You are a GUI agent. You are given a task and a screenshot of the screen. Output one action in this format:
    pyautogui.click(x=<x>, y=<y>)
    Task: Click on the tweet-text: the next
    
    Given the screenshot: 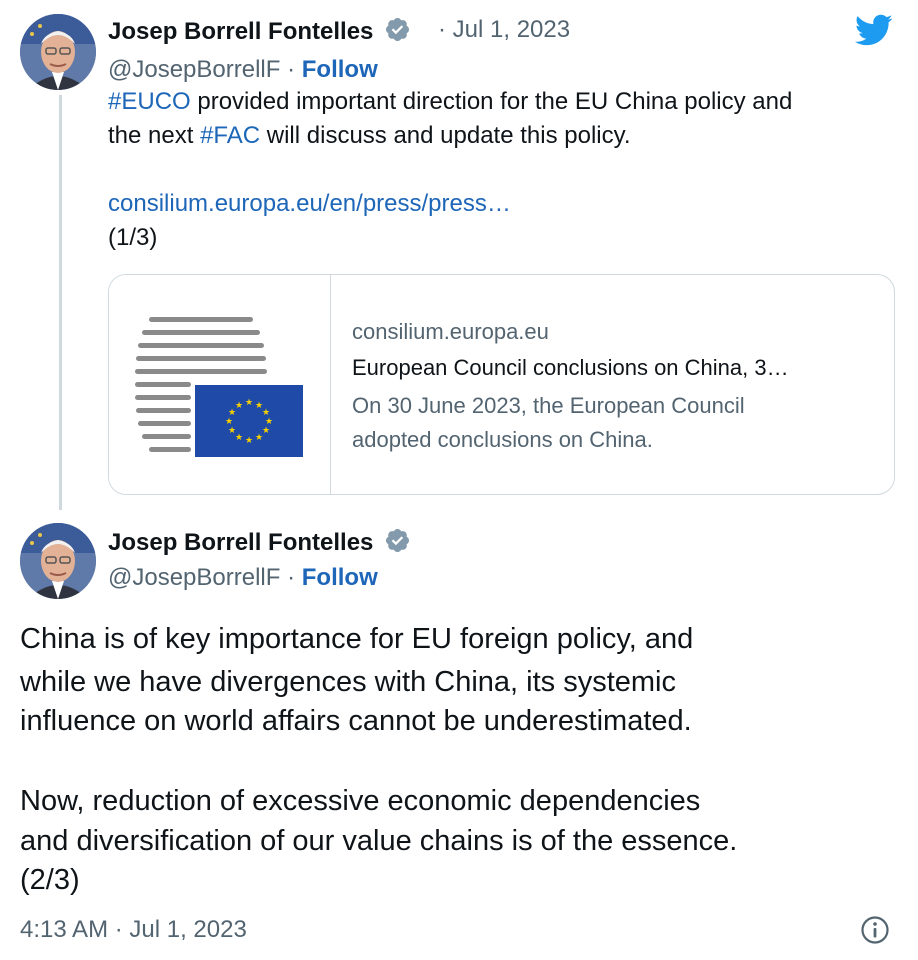 What is the action you would take?
    pyautogui.click(x=154, y=135)
    